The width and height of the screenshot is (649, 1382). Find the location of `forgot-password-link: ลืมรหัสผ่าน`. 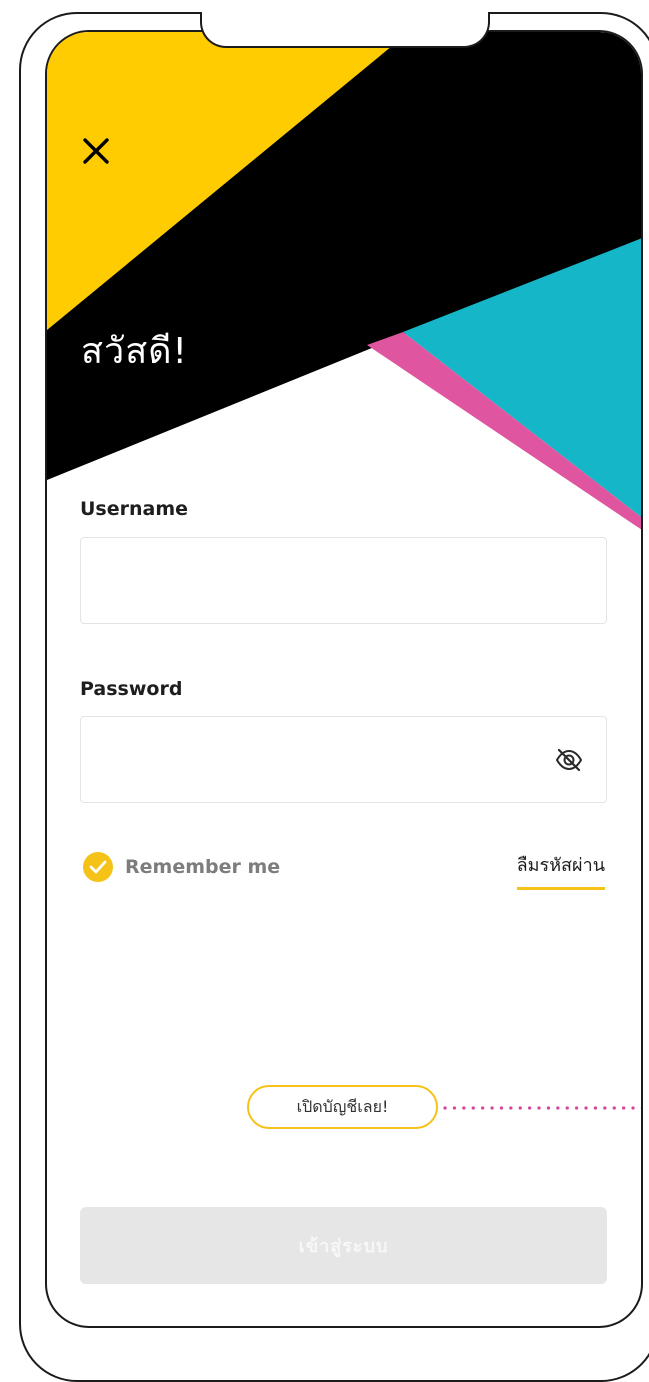

forgot-password-link: ลืมรหัสผ่าน is located at coordinates (560, 870).